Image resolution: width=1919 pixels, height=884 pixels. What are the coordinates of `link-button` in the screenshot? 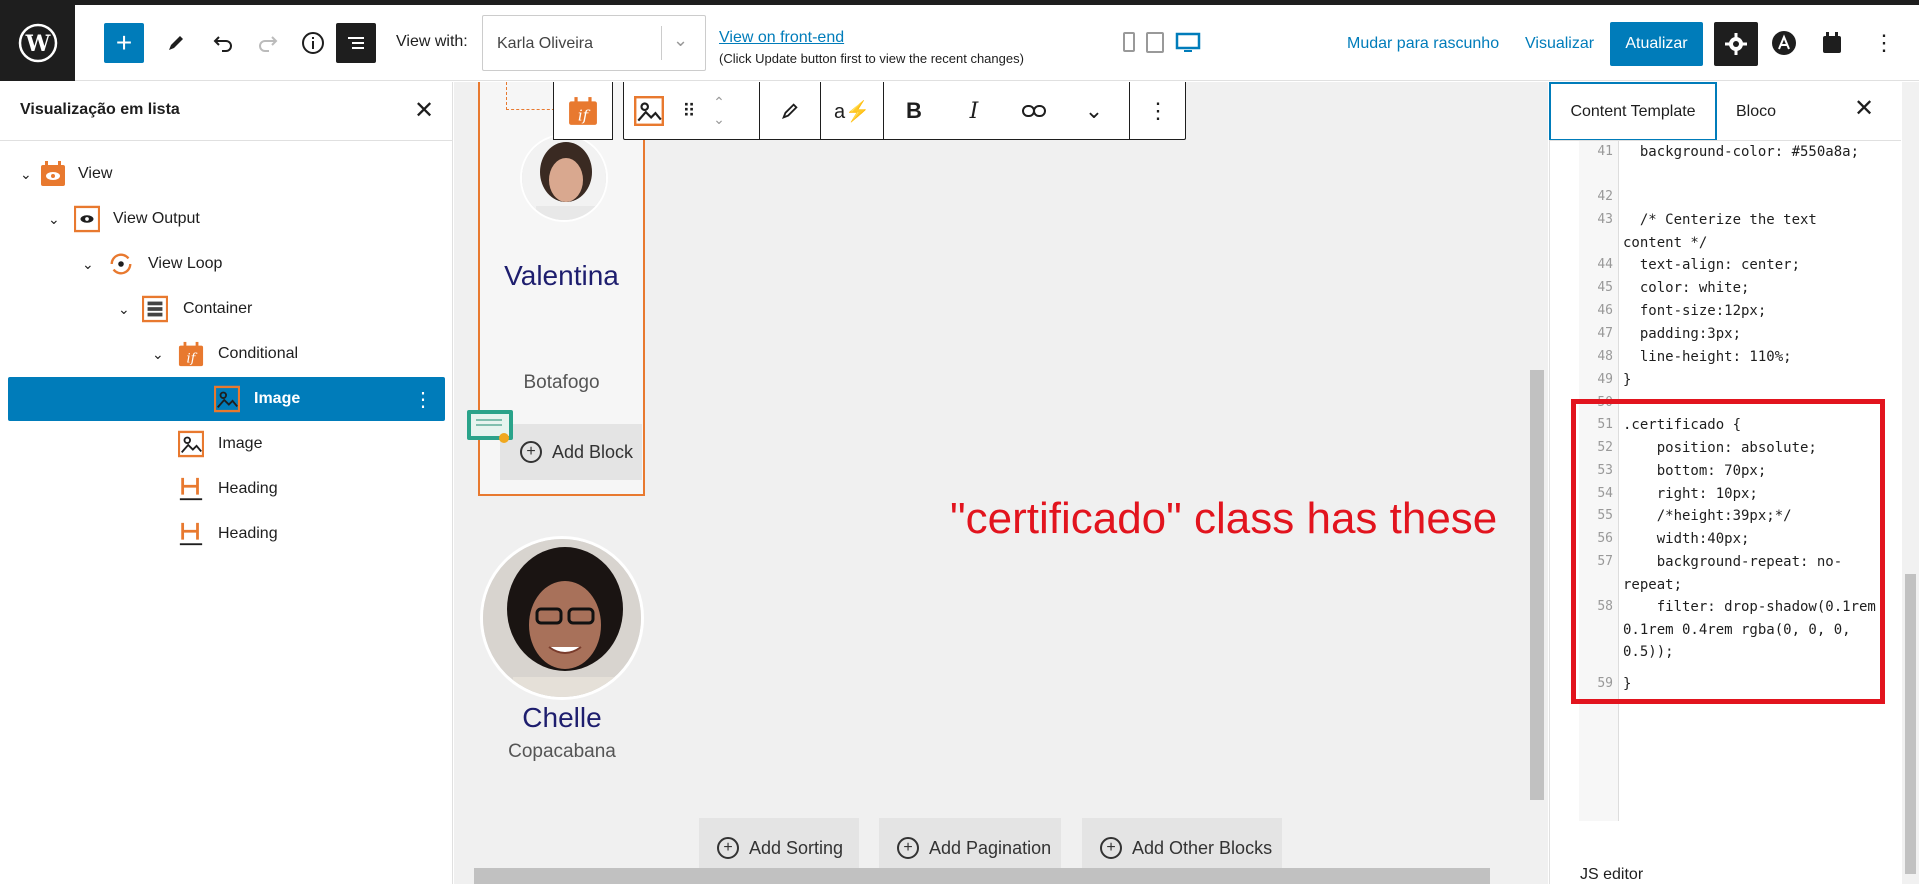 It's located at (1034, 111).